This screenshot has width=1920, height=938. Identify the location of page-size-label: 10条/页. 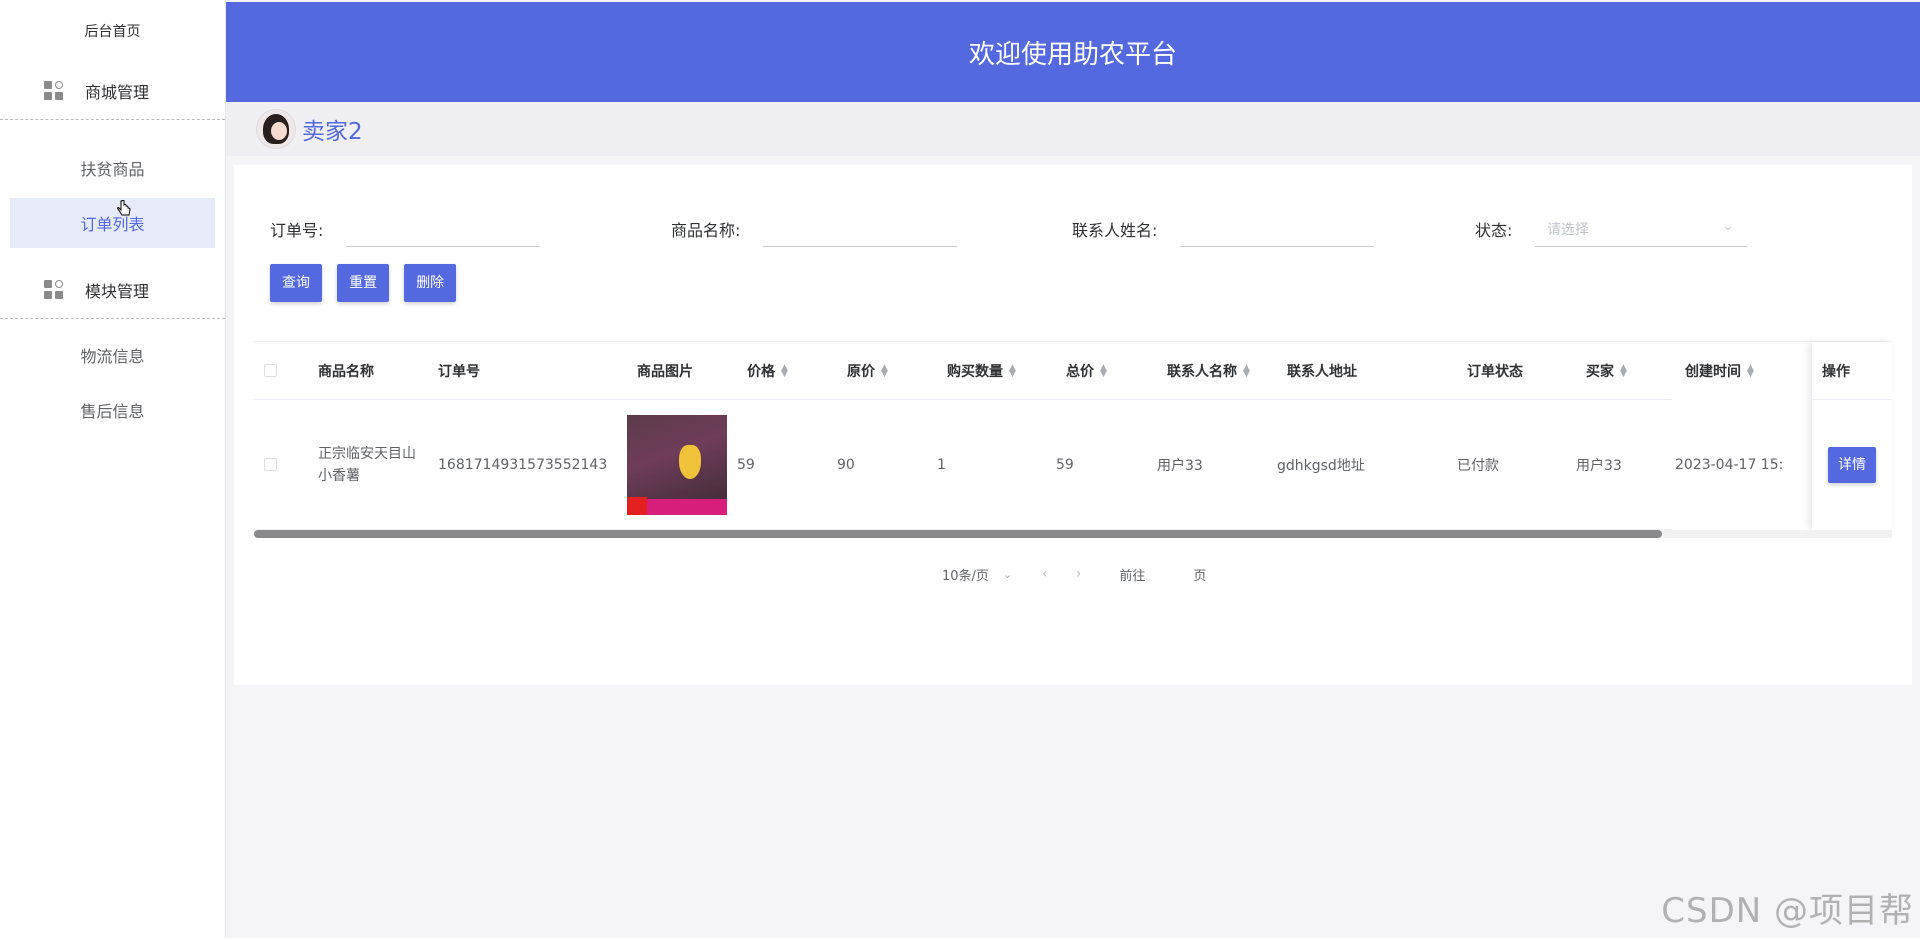
(965, 576).